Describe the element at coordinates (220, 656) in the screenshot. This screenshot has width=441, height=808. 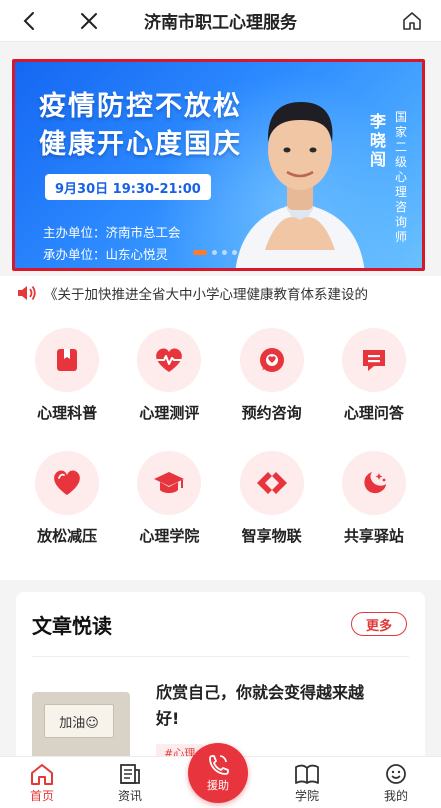
I see `divider` at that location.